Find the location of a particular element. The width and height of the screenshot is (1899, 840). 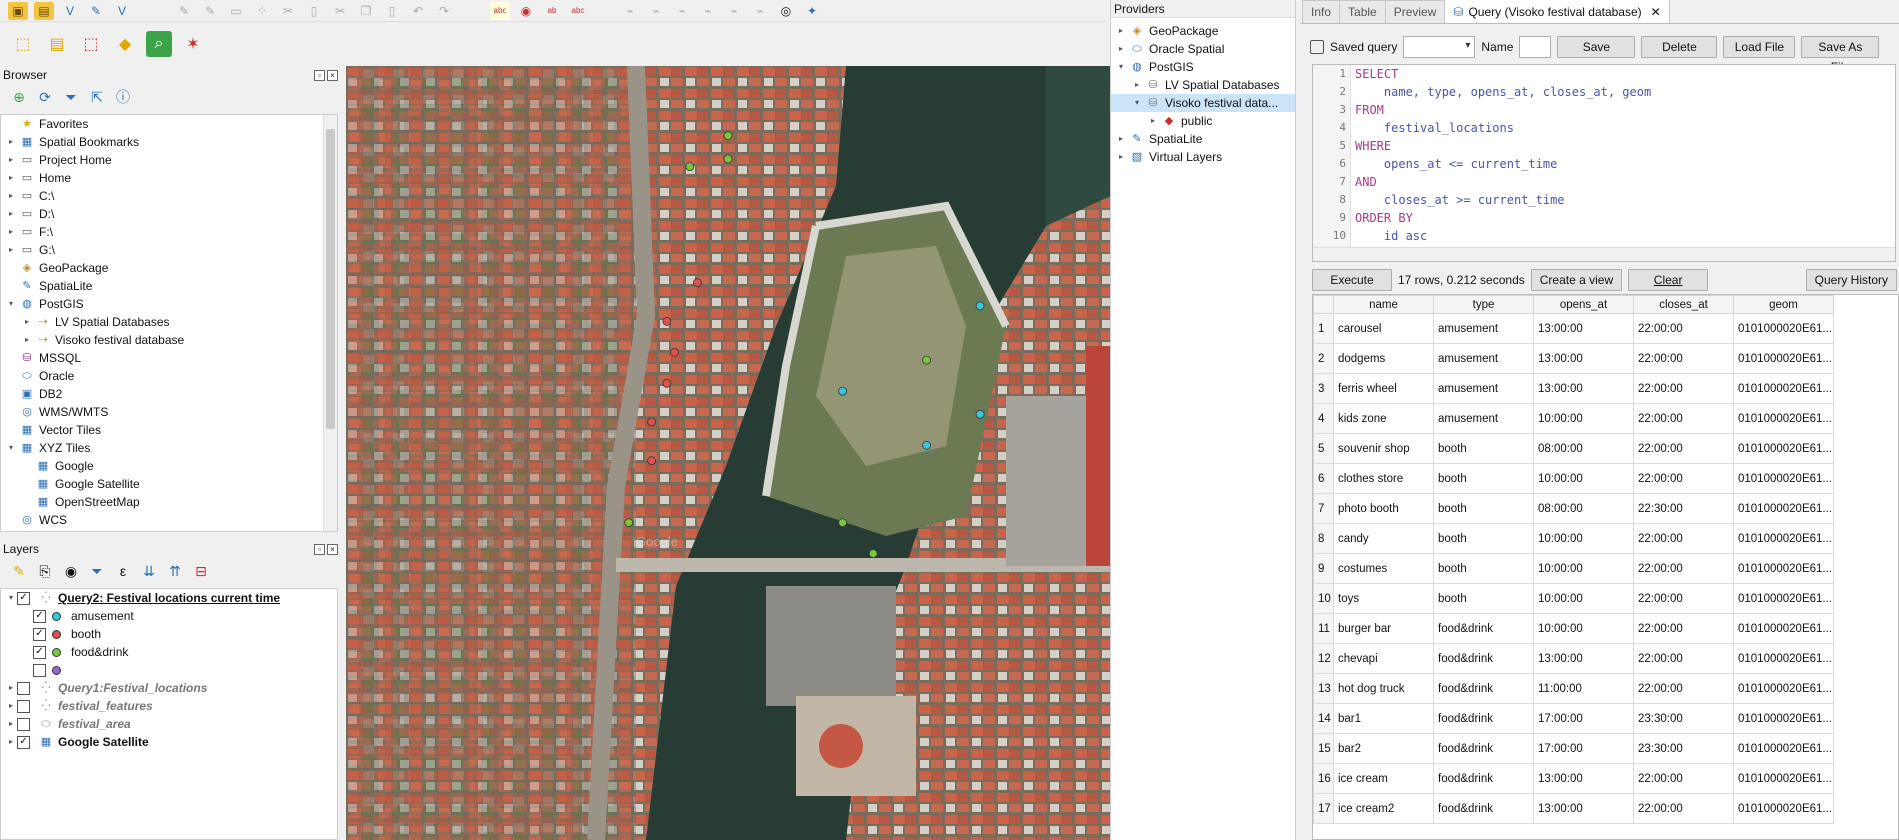

deselect-icon: ⬚ is located at coordinates (91, 44).